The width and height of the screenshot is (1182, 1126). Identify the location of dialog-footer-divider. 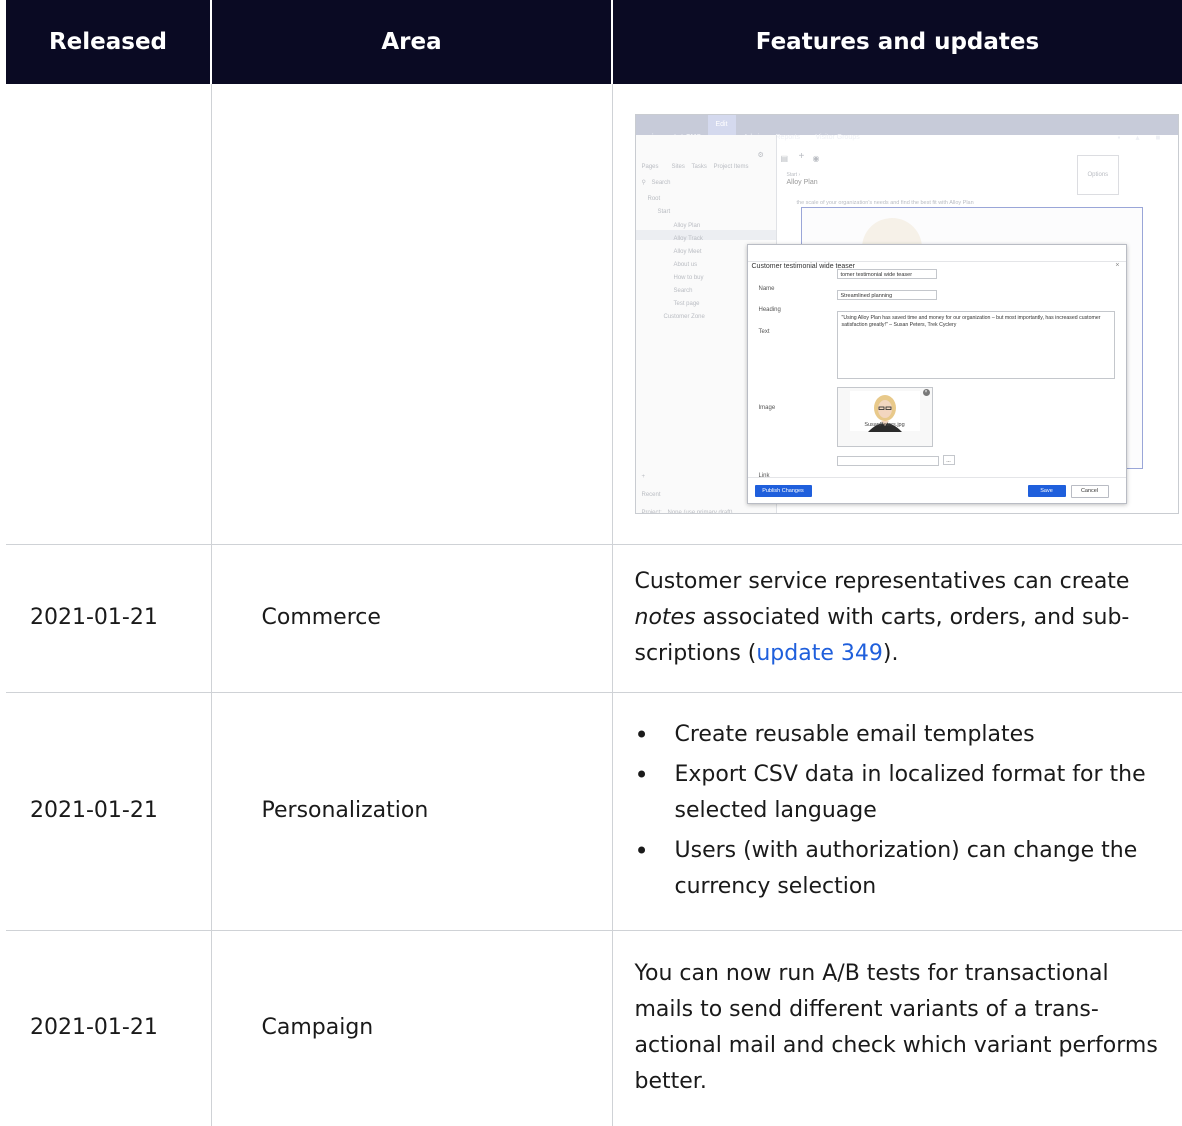
(936, 477).